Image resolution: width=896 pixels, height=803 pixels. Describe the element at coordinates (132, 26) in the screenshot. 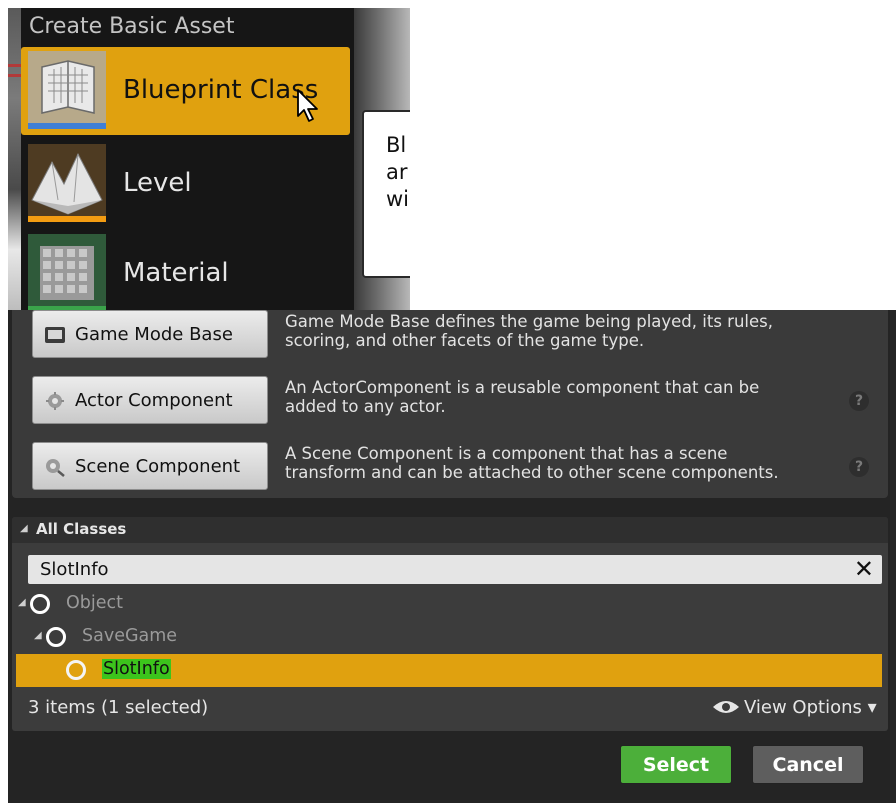

I see `menu-section-title: Create Basic Asset` at that location.